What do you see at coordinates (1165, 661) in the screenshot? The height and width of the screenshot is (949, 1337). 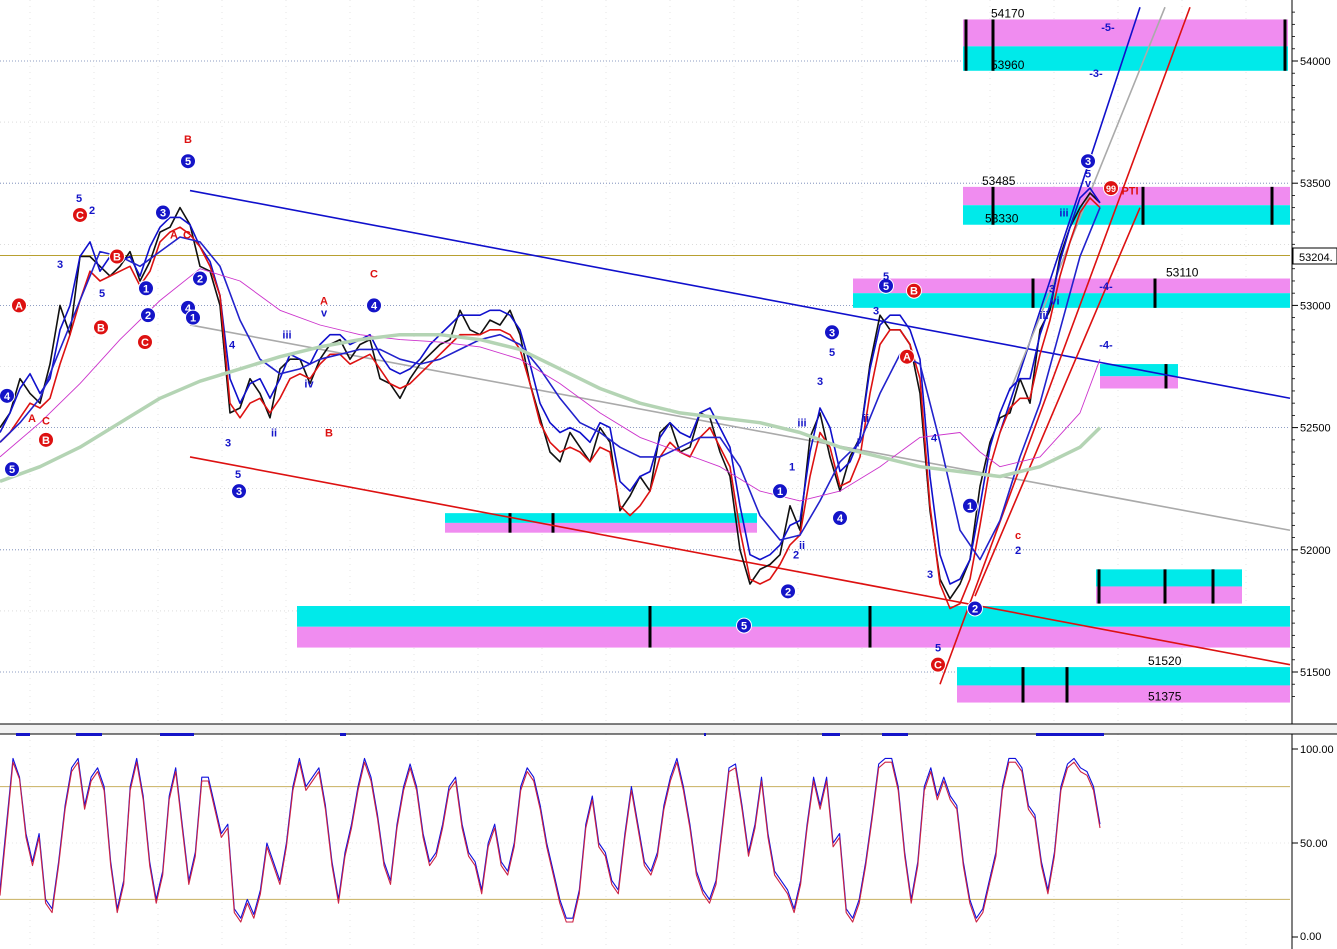 I see `zone-price-label: 51520` at bounding box center [1165, 661].